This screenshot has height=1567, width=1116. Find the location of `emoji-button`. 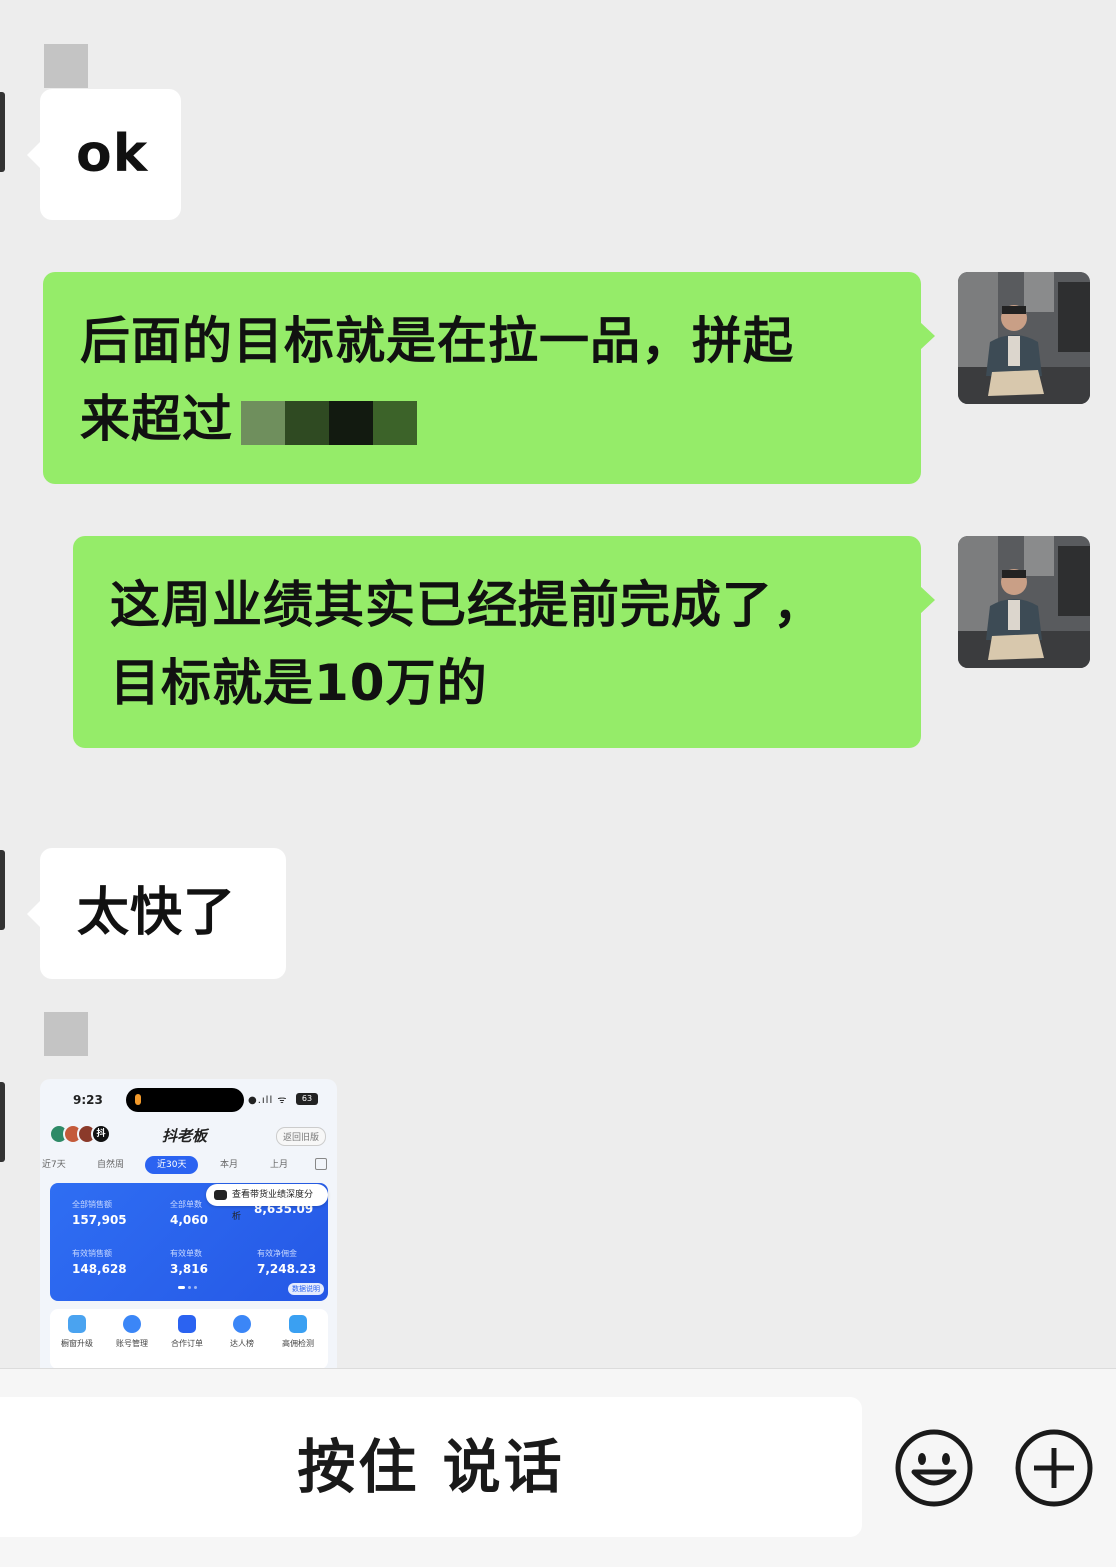

emoji-button is located at coordinates (934, 1468).